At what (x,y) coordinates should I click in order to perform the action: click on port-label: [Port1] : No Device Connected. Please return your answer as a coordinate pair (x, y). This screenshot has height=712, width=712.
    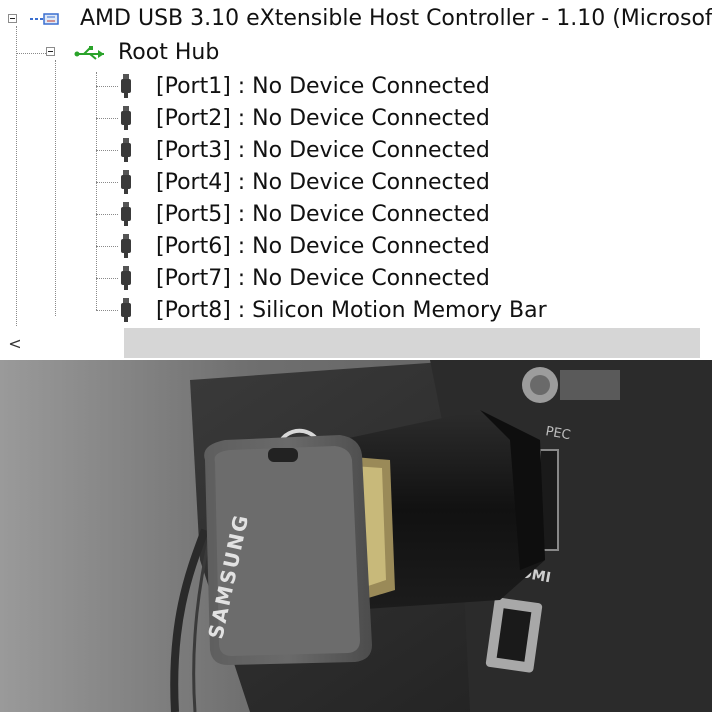
    Looking at the image, I should click on (323, 86).